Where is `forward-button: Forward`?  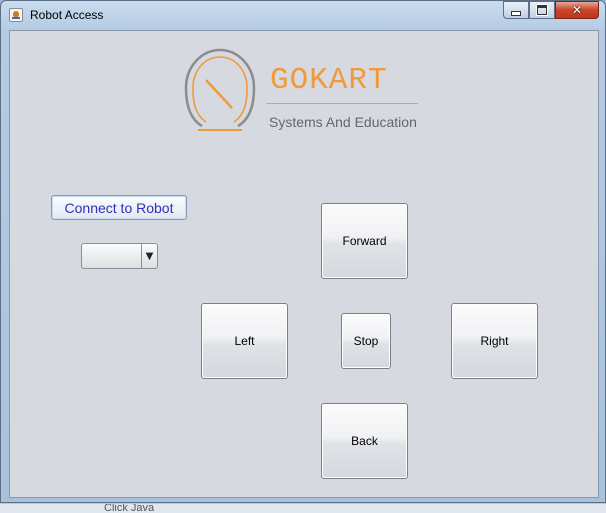
forward-button: Forward is located at coordinates (364, 241).